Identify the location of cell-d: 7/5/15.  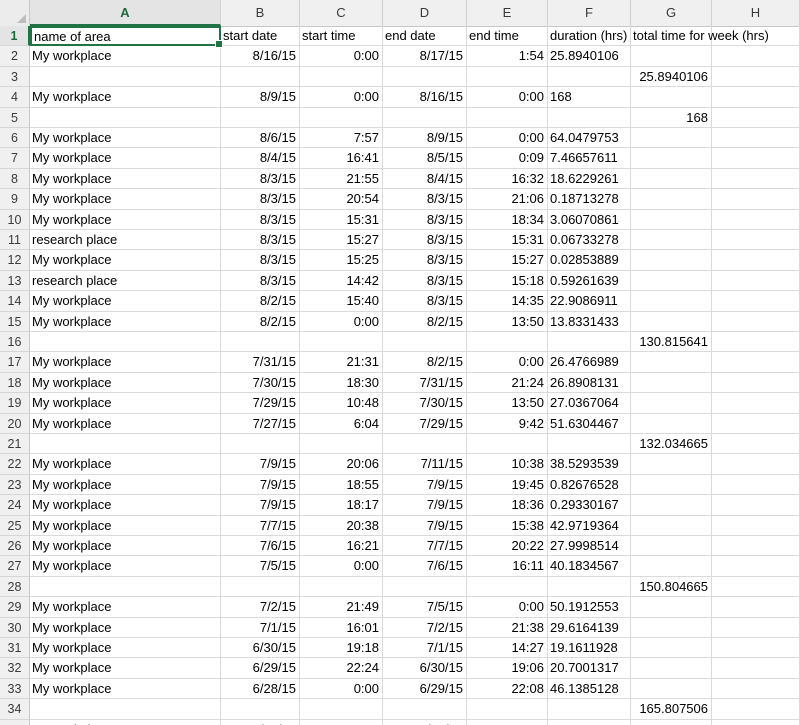
(425, 607).